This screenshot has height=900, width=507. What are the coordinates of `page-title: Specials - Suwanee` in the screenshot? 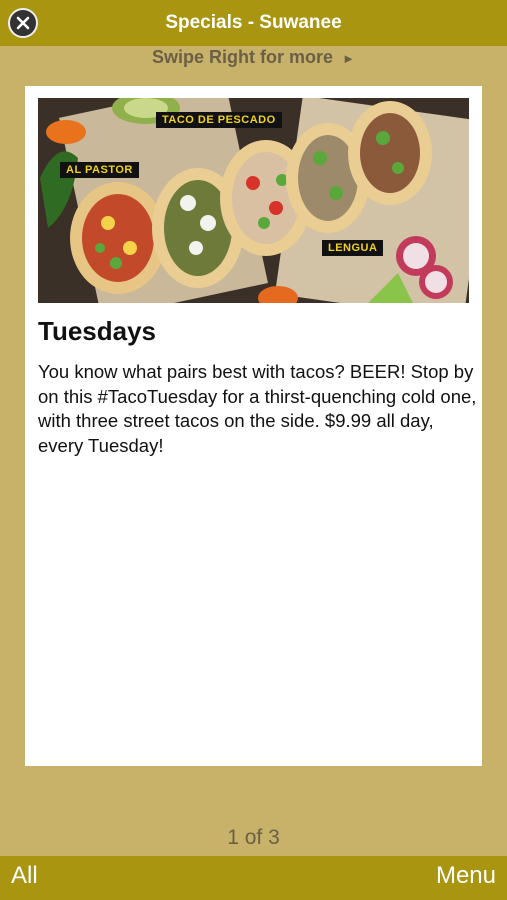 It's located at (253, 22).